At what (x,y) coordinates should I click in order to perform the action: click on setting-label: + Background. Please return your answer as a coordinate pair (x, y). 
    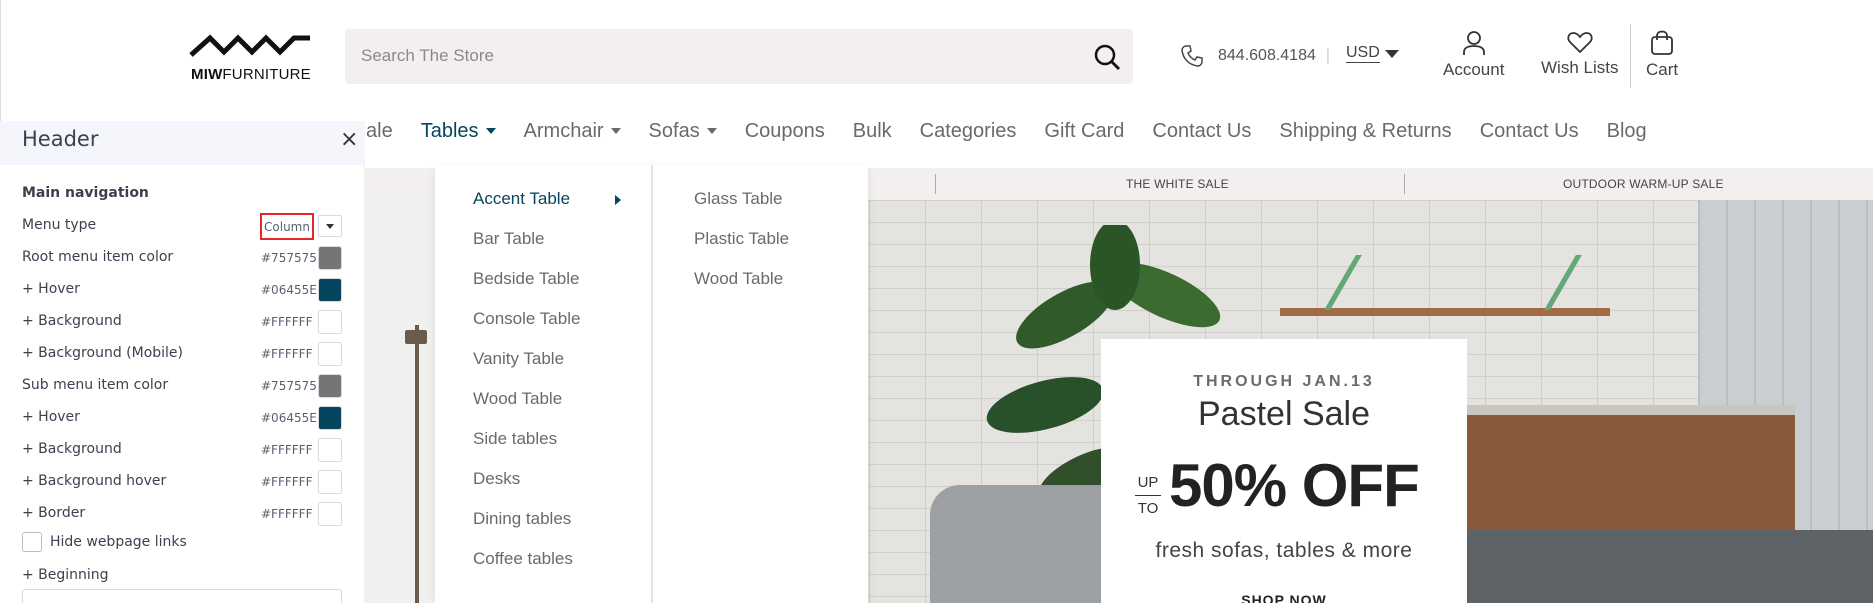
    Looking at the image, I should click on (72, 449).